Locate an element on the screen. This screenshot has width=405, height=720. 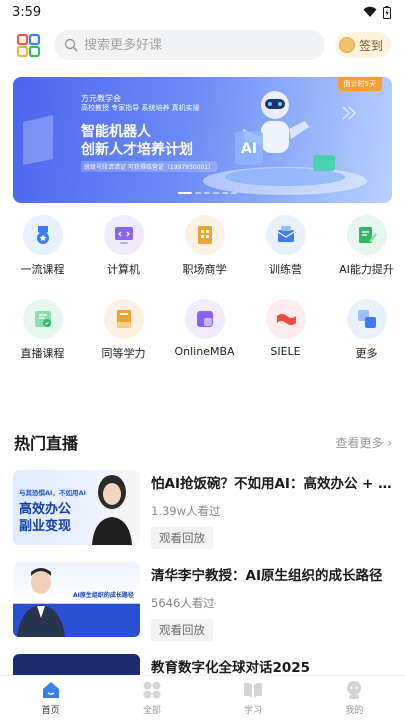
category-label: OnlineMBA is located at coordinates (204, 351).